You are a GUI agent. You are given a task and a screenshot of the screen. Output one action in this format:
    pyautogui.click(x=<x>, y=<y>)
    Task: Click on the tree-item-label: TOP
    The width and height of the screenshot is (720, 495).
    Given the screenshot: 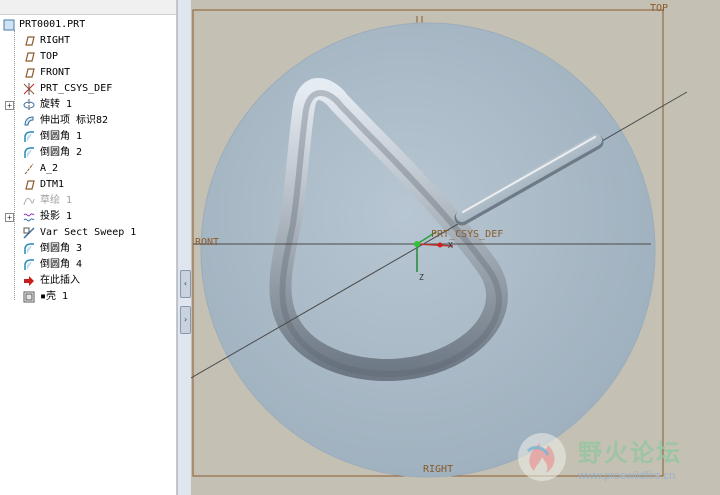 What is the action you would take?
    pyautogui.click(x=49, y=56)
    